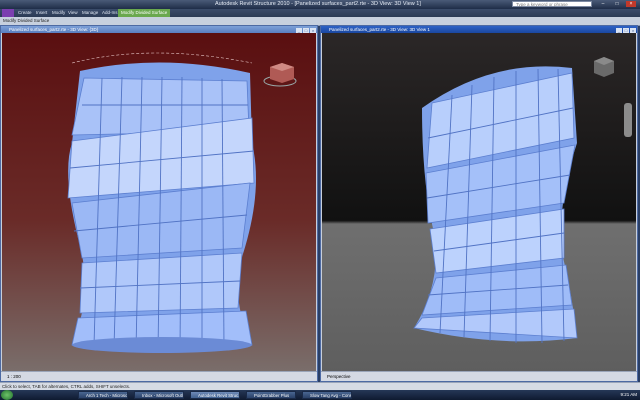 This screenshot has height=400, width=640. Describe the element at coordinates (26, 20) in the screenshot. I see `context-label: Modify Divided Surface` at that location.